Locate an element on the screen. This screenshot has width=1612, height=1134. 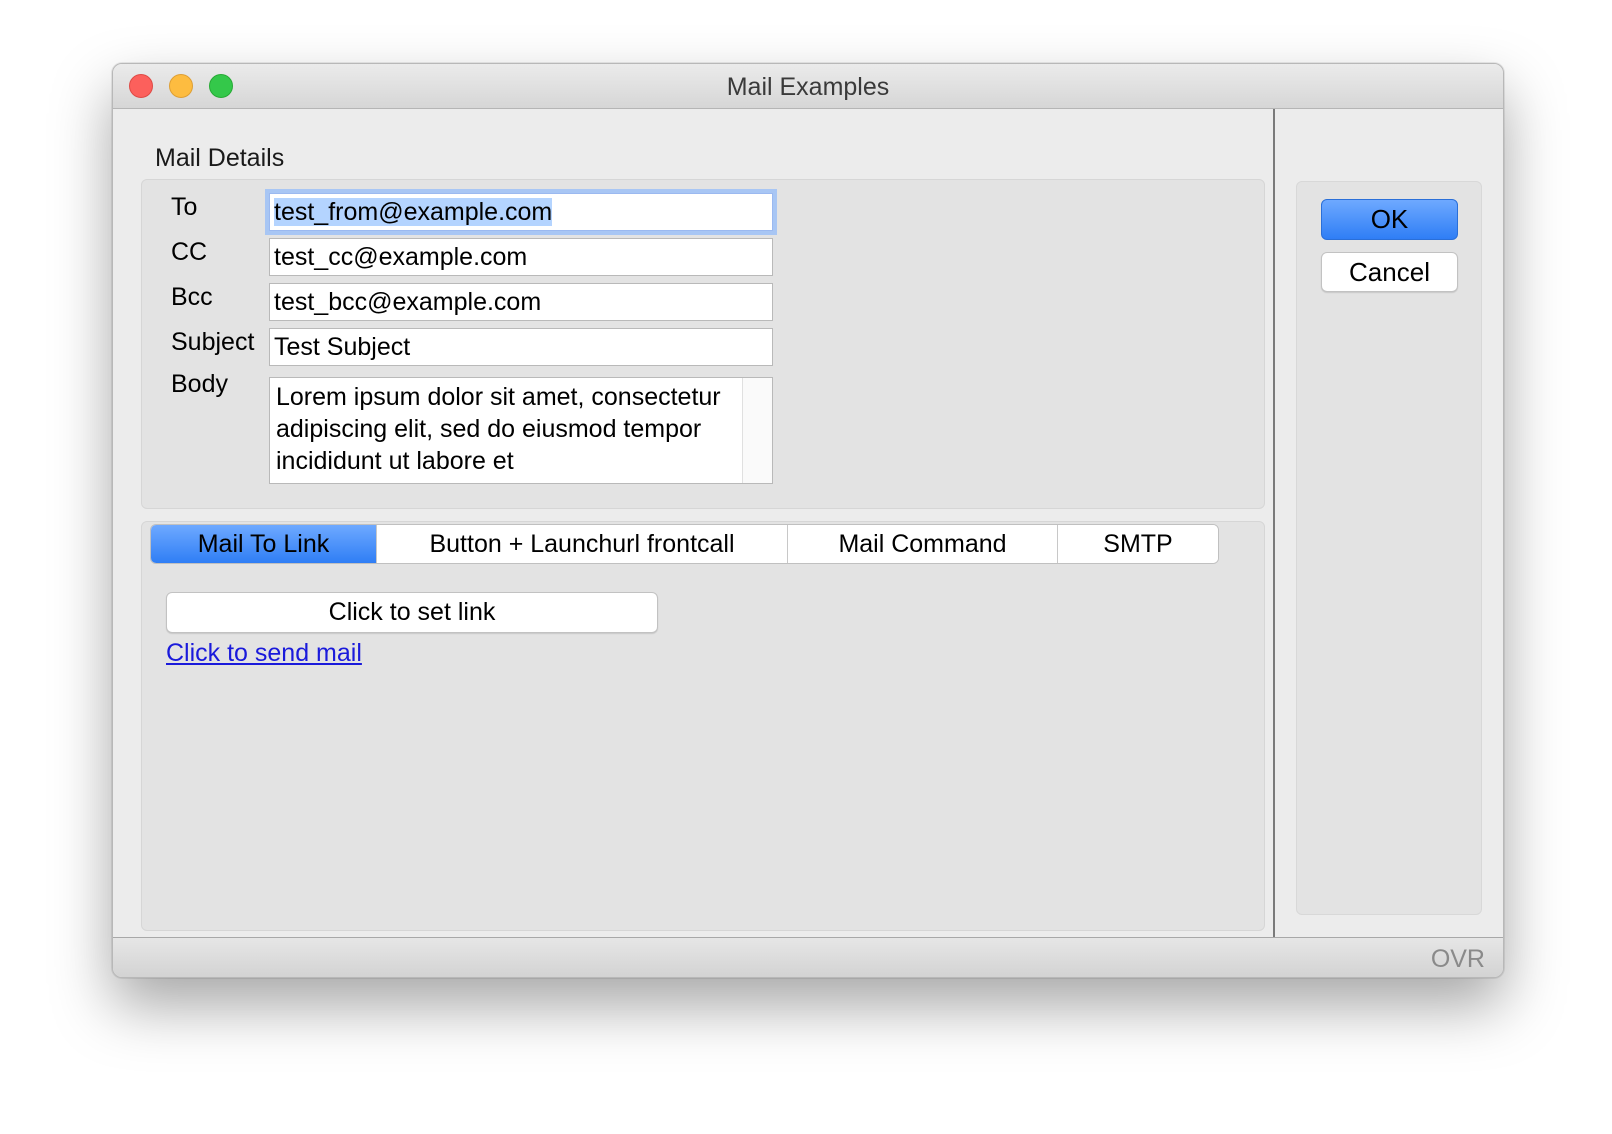
set-link-button: Click to set link is located at coordinates (412, 612).